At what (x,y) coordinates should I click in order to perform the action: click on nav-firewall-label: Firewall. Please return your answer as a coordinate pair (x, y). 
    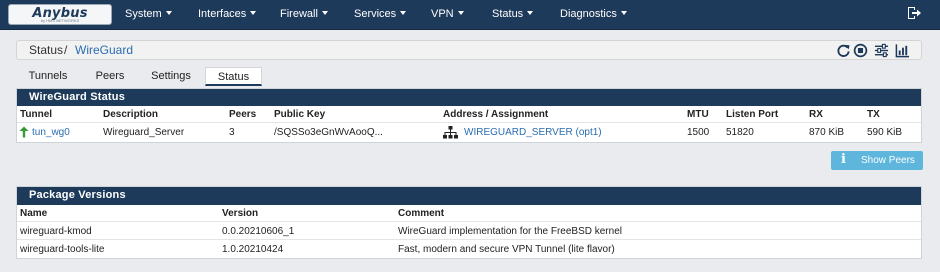
    Looking at the image, I should click on (299, 14).